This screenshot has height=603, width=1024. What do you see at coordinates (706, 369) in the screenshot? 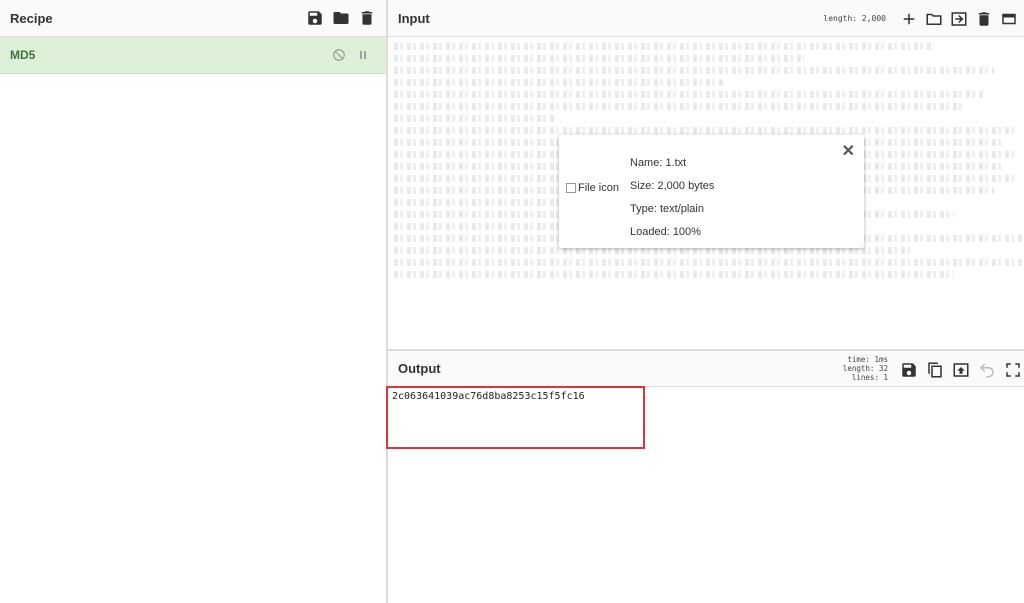
I see `output-header: Output time: 1ms length: 32 lines: 1` at bounding box center [706, 369].